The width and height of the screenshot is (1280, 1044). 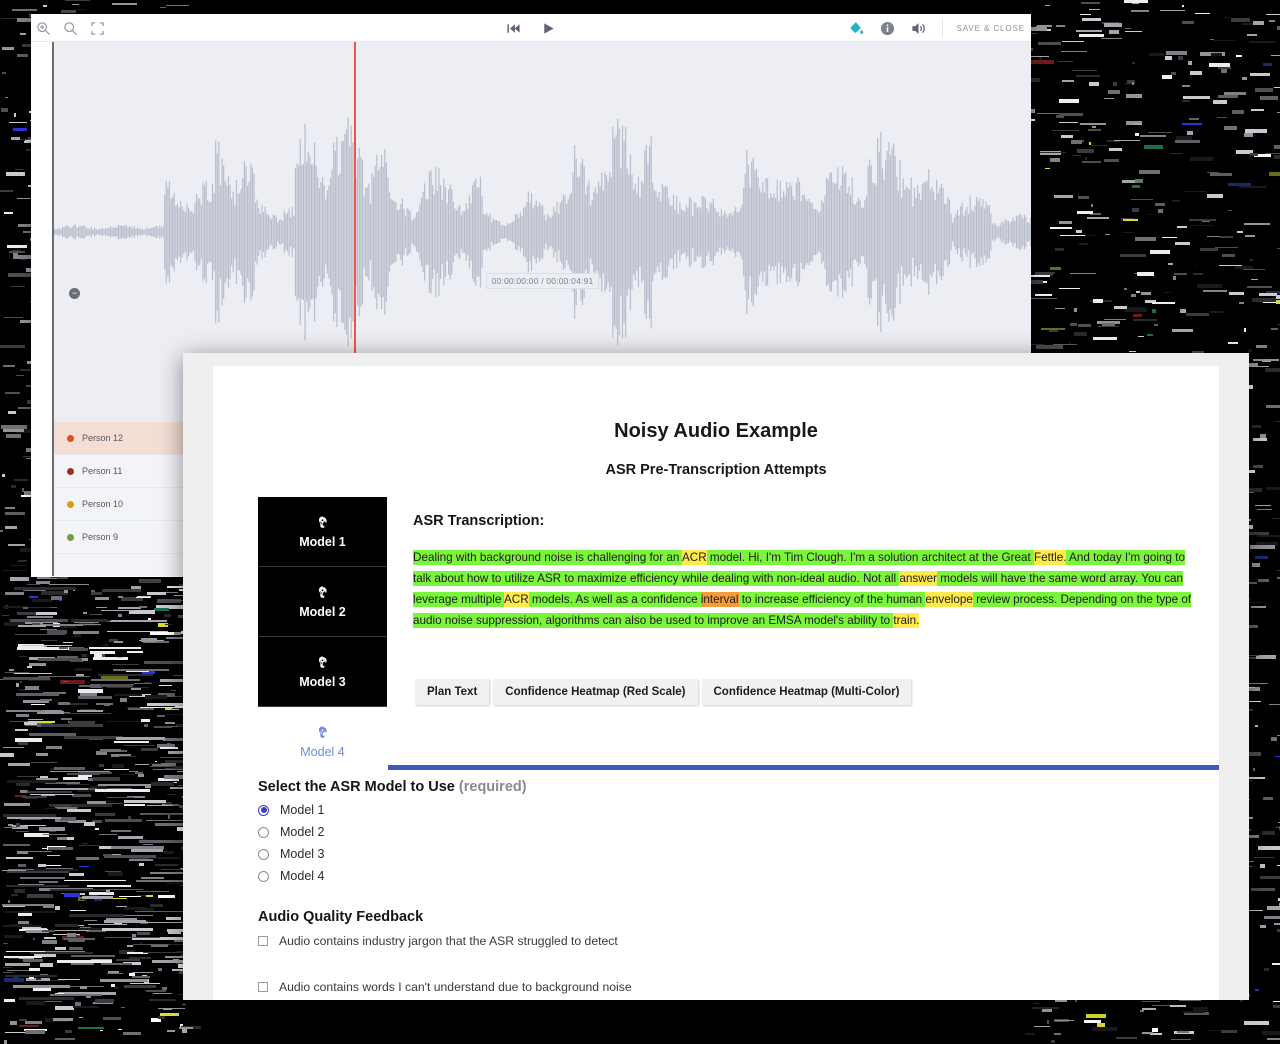 I want to click on transcription-token-yellow: envelope, so click(x=949, y=599).